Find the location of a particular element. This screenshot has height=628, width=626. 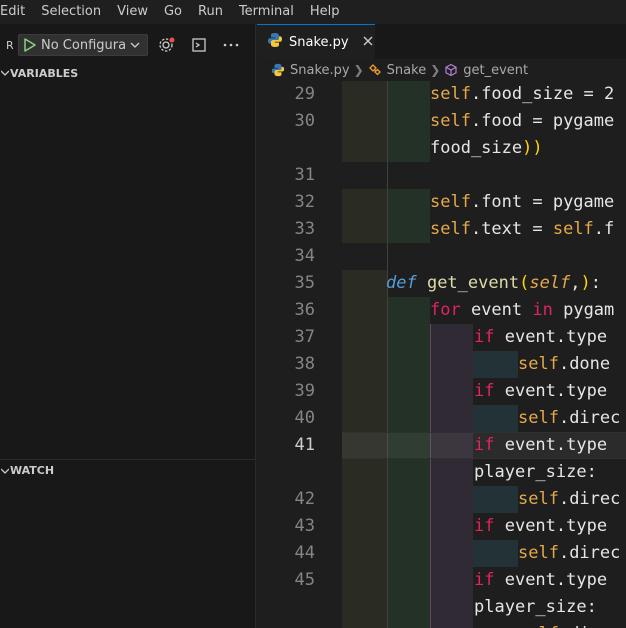

variables-section-header: VARIABLES is located at coordinates (127, 73).